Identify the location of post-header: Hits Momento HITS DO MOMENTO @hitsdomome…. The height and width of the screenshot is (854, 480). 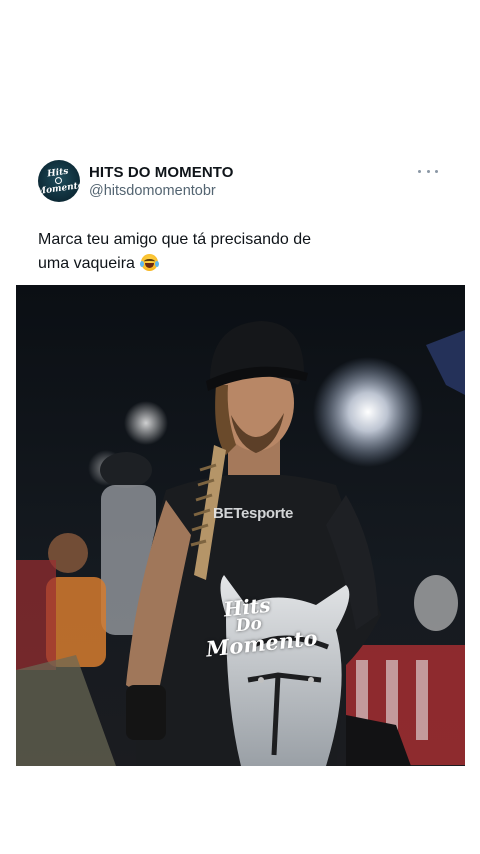
(243, 183).